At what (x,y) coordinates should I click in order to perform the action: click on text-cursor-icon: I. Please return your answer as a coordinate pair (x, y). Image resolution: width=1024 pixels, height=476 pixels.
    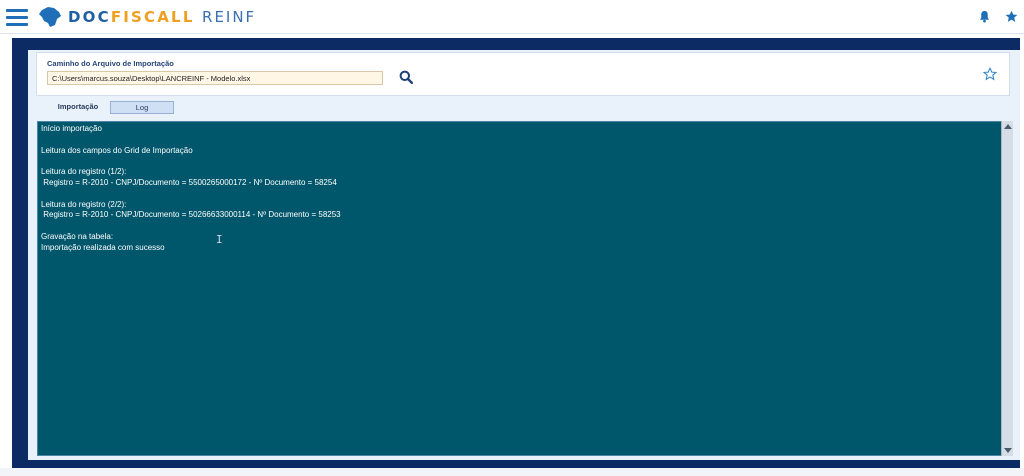
    Looking at the image, I should click on (219, 239).